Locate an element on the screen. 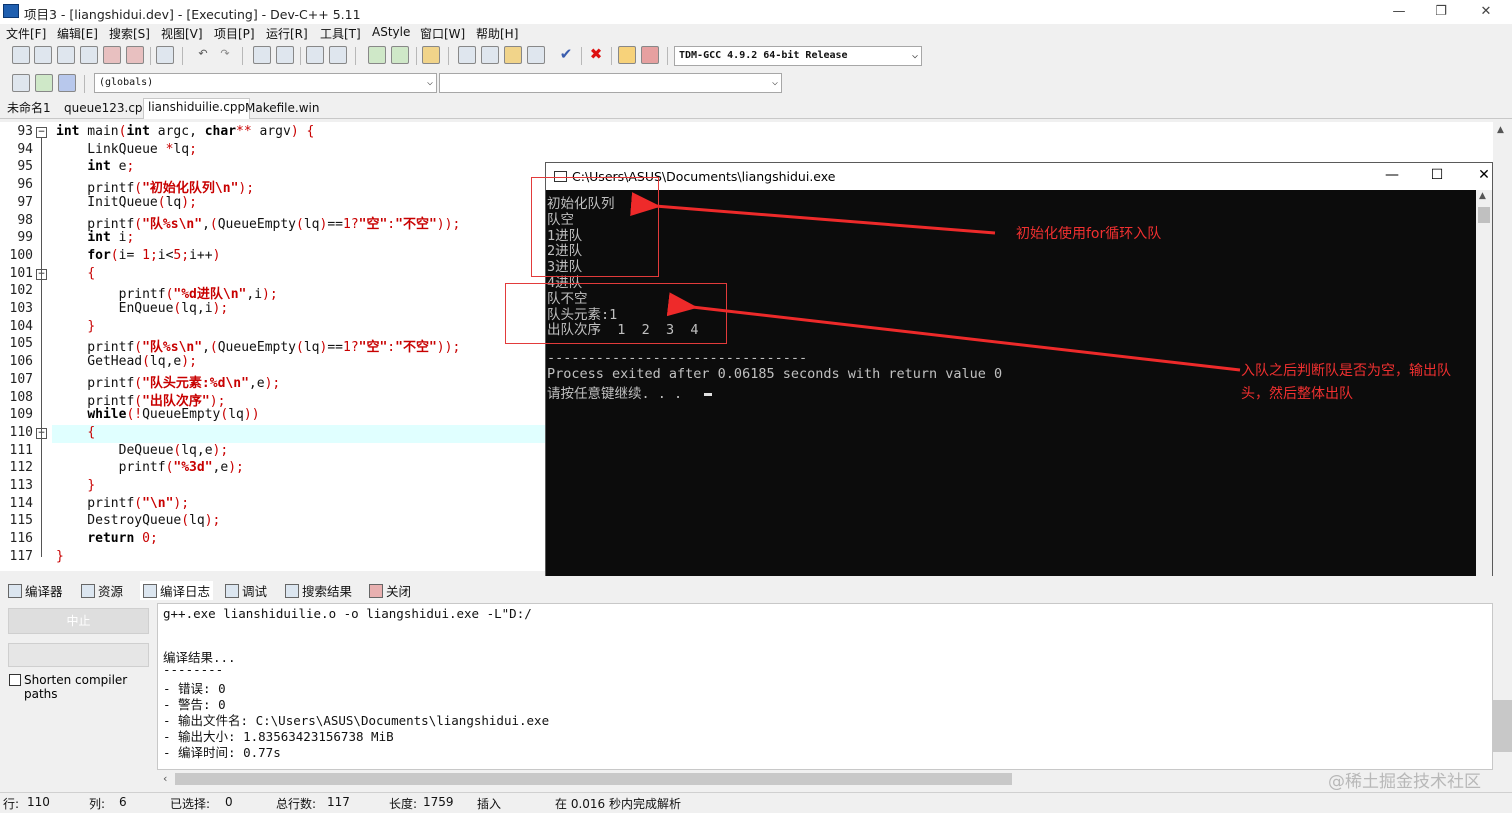  tab-debug: 调试 is located at coordinates (246, 590).